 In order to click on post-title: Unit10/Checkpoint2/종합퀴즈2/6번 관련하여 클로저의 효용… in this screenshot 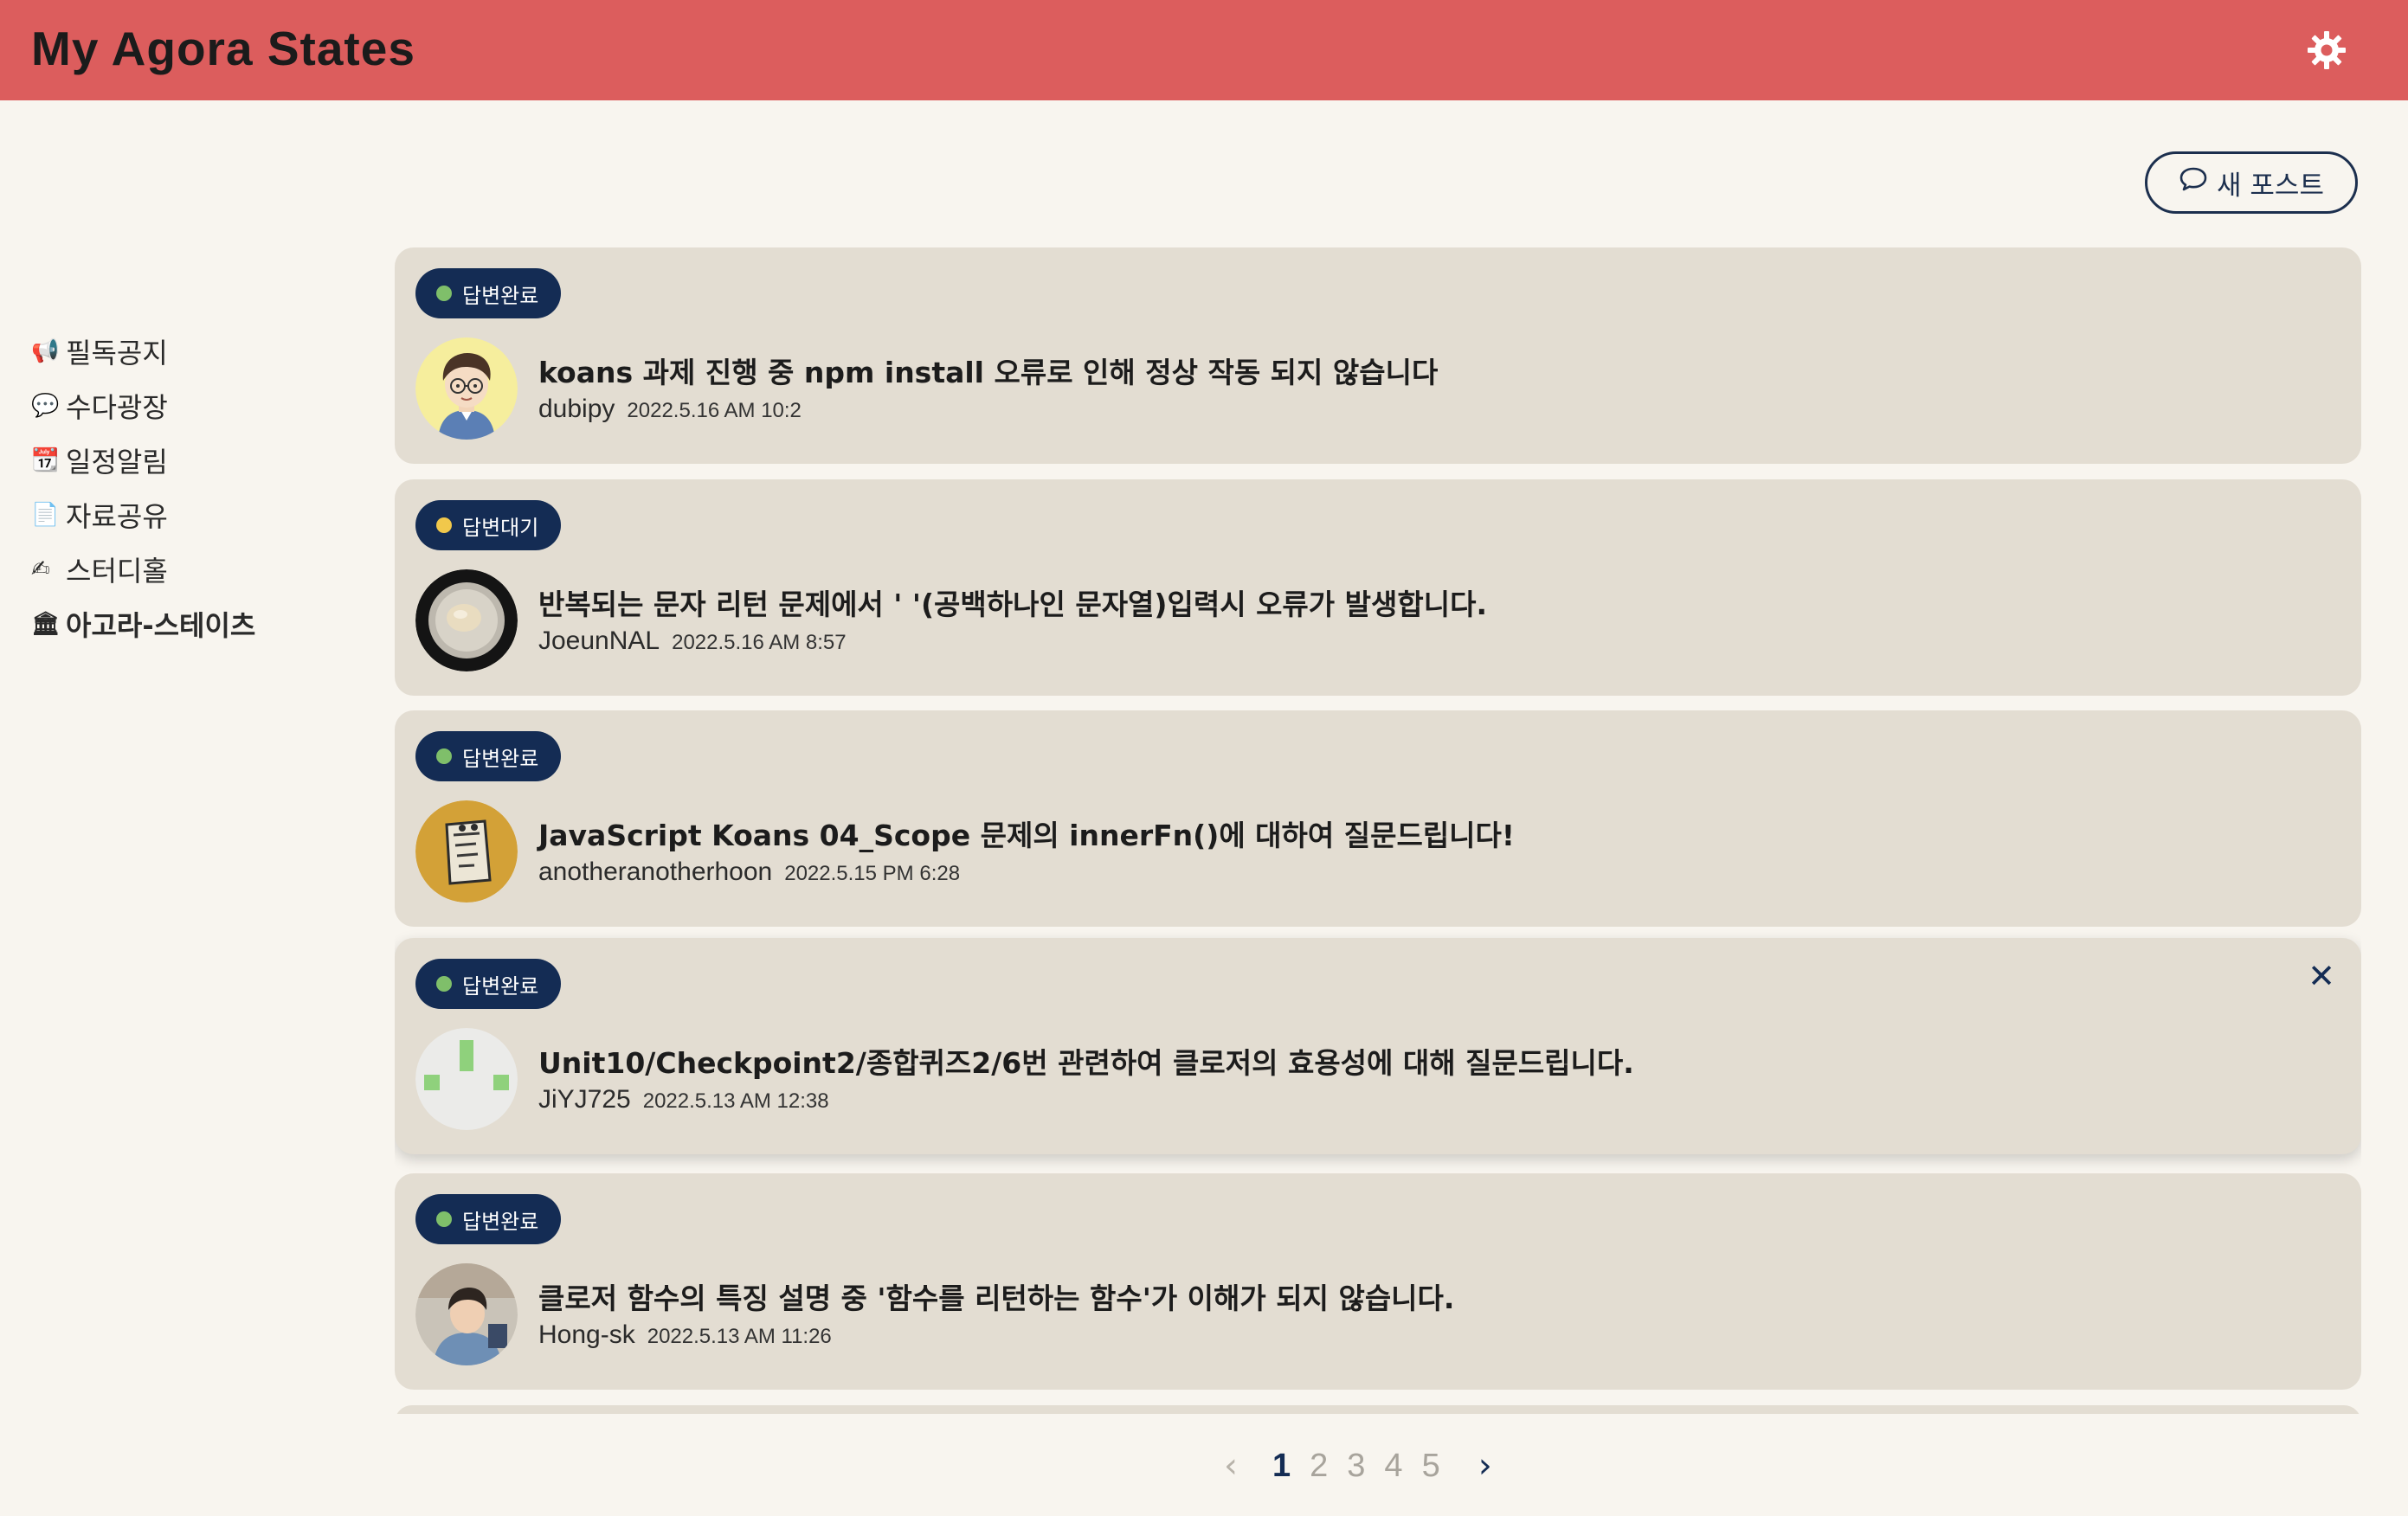, I will do `click(1086, 1061)`.